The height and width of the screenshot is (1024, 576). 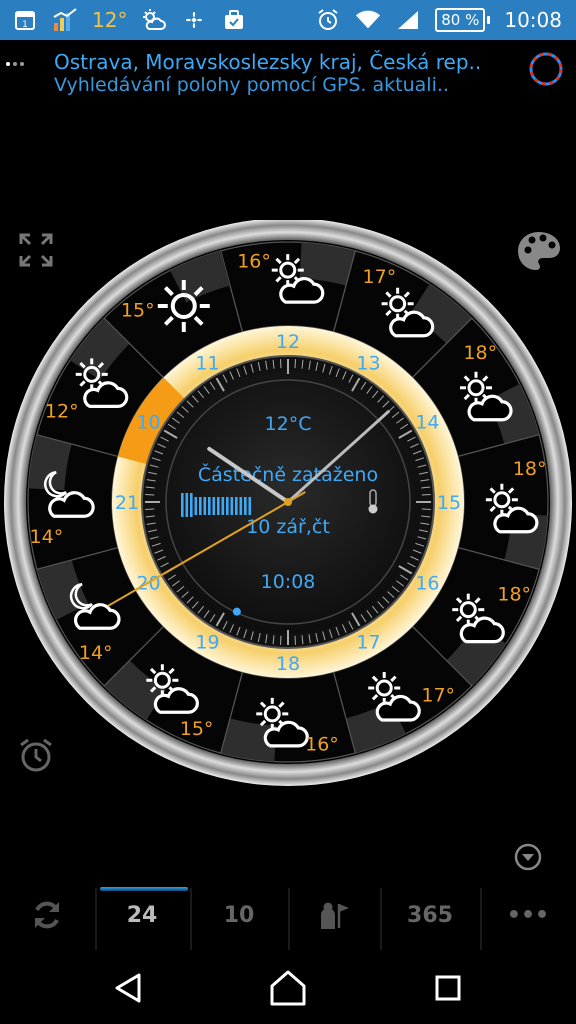 I want to click on user-flag-icon, so click(x=335, y=915).